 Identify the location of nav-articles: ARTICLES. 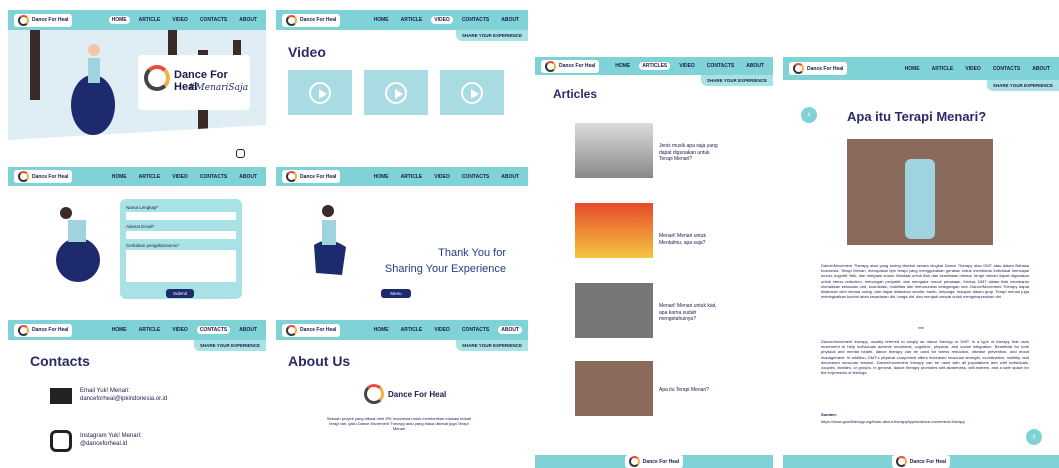
(655, 66).